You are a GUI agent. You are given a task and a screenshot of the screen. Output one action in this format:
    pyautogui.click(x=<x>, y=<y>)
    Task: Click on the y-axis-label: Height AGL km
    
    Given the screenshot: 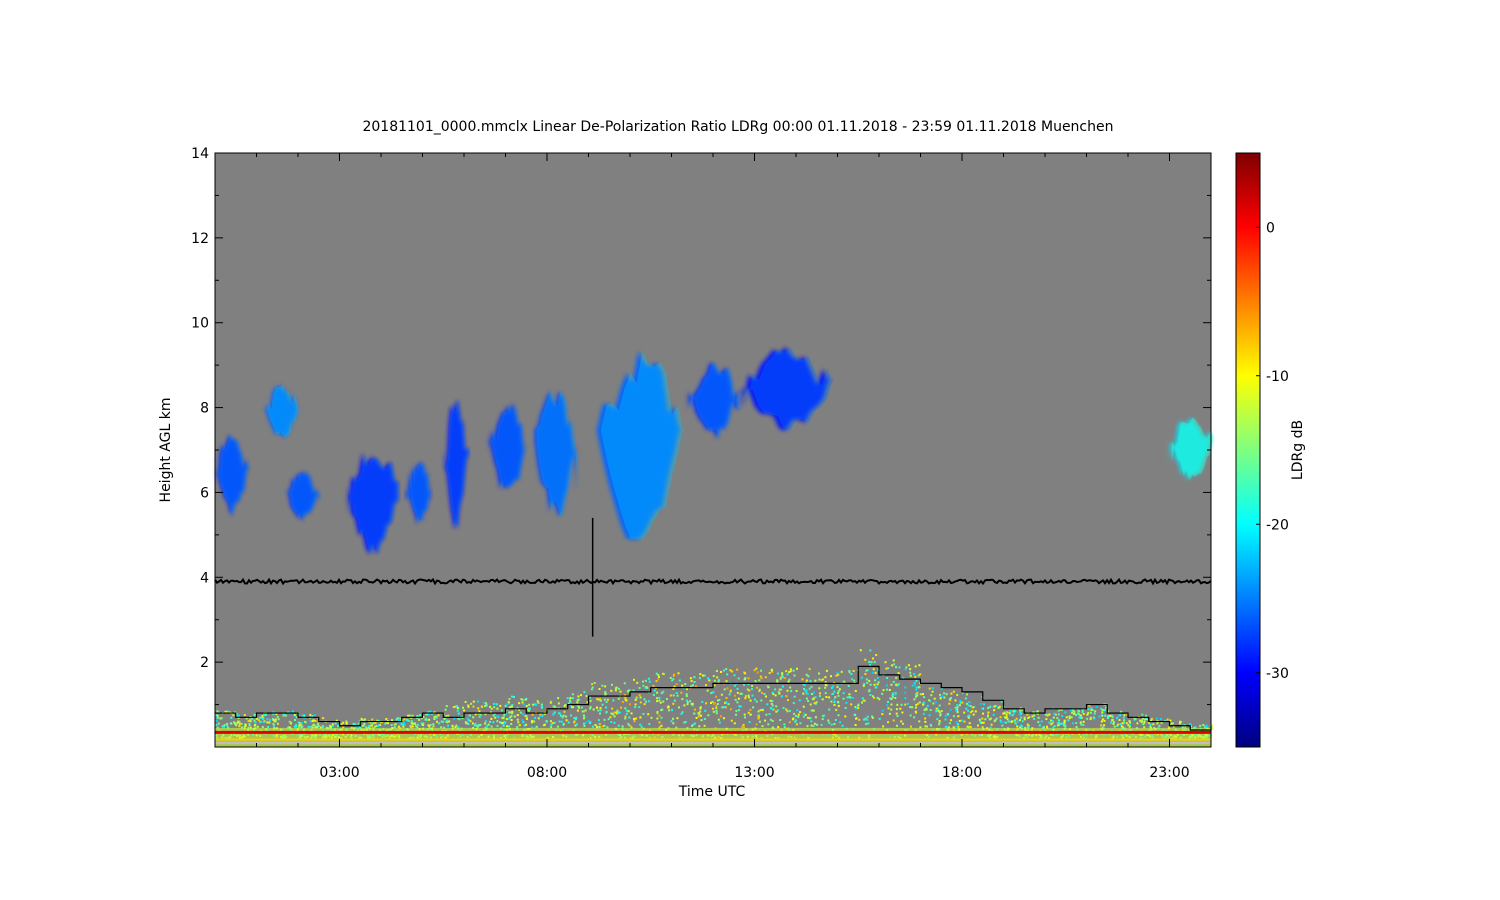 What is the action you would take?
    pyautogui.click(x=166, y=450)
    